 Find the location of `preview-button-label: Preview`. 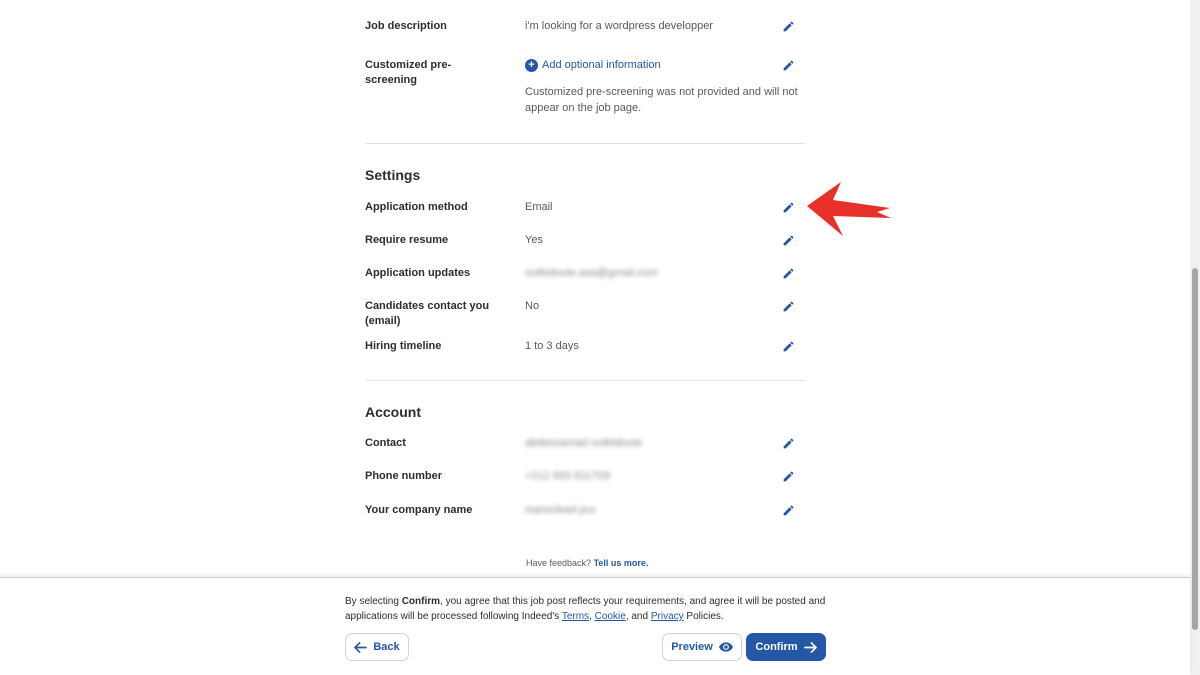

preview-button-label: Preview is located at coordinates (692, 647).